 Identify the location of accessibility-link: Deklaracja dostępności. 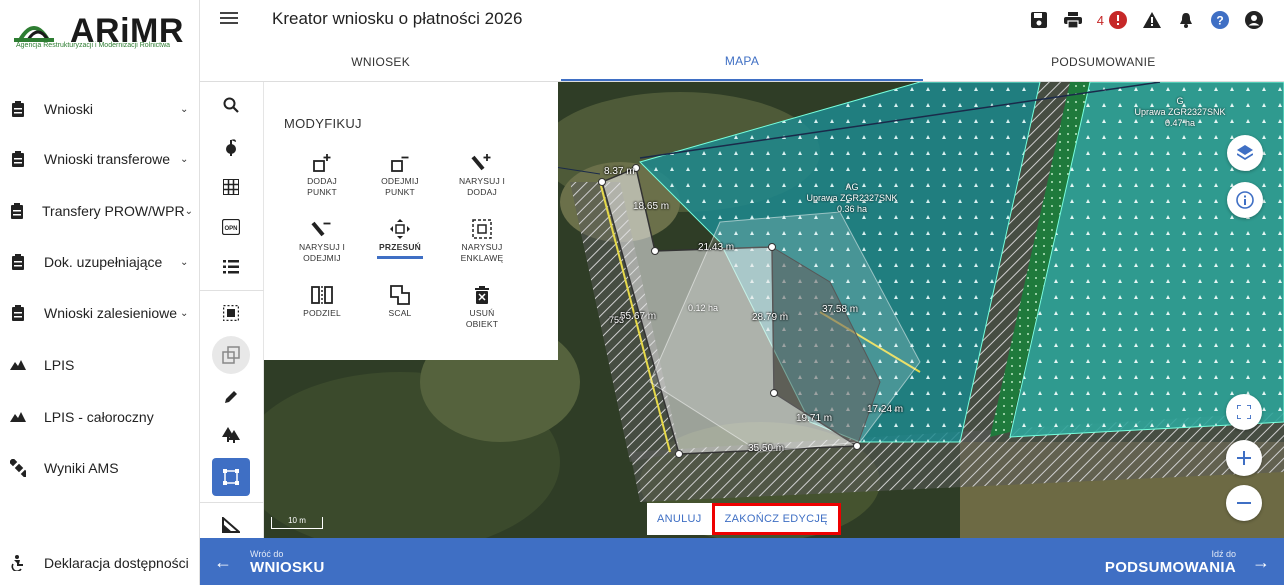
(116, 563).